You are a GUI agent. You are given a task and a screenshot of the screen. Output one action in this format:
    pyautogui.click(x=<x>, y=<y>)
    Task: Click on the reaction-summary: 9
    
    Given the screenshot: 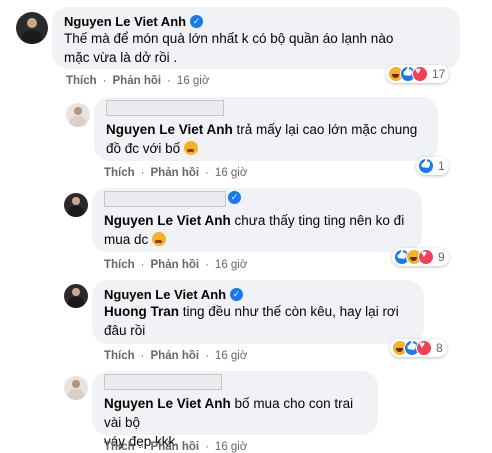 What is the action you would take?
    pyautogui.click(x=420, y=257)
    